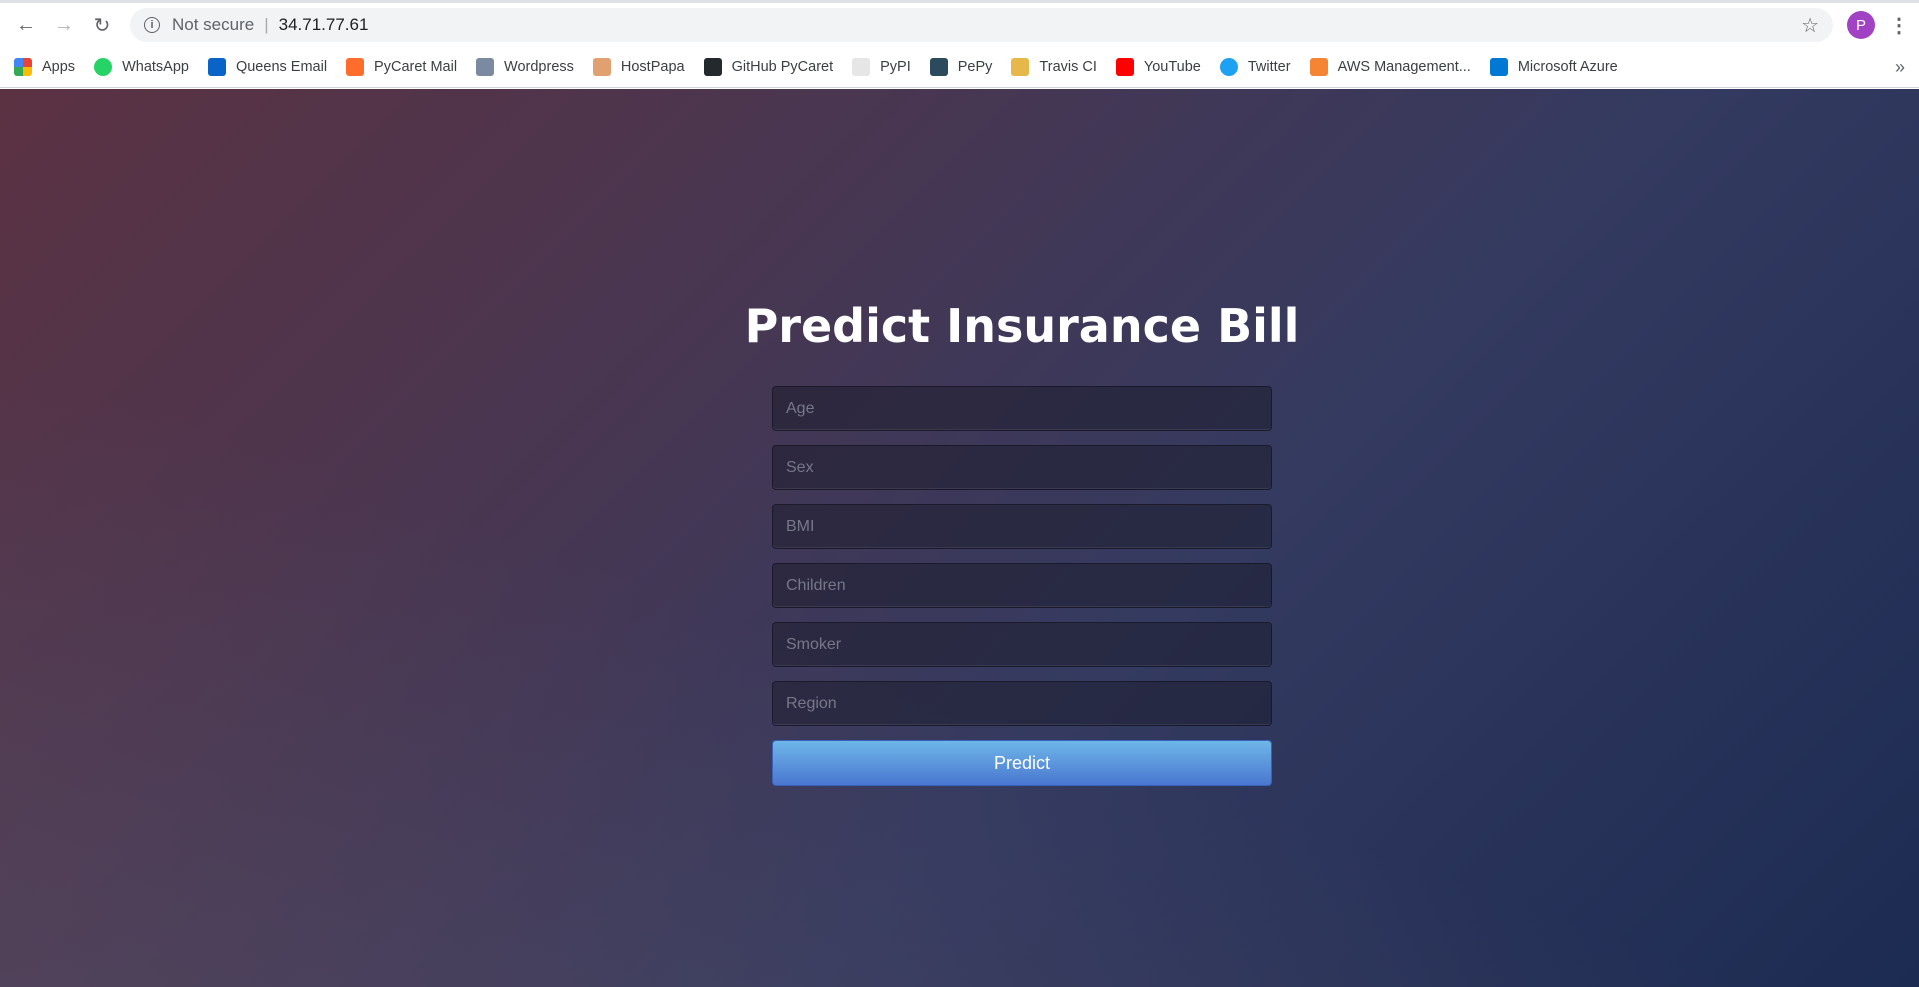  I want to click on prediction-form: Predict Insurance Bill Predict, so click(1022, 542).